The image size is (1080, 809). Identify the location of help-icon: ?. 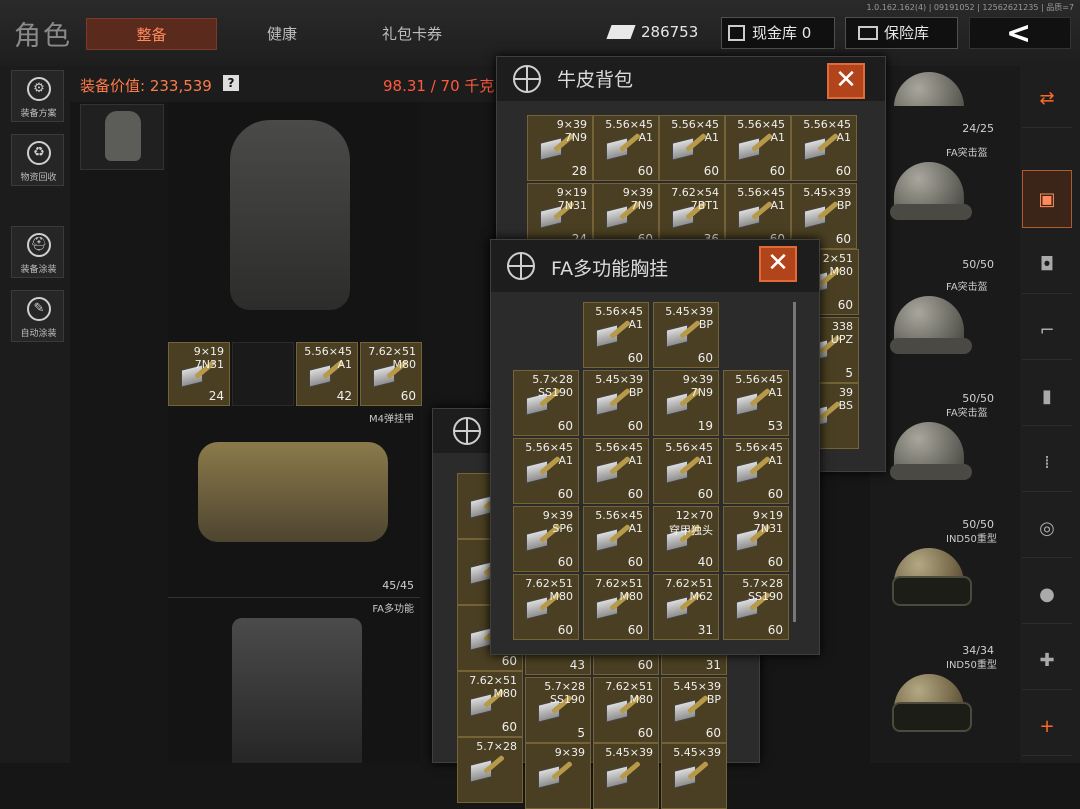
(231, 83).